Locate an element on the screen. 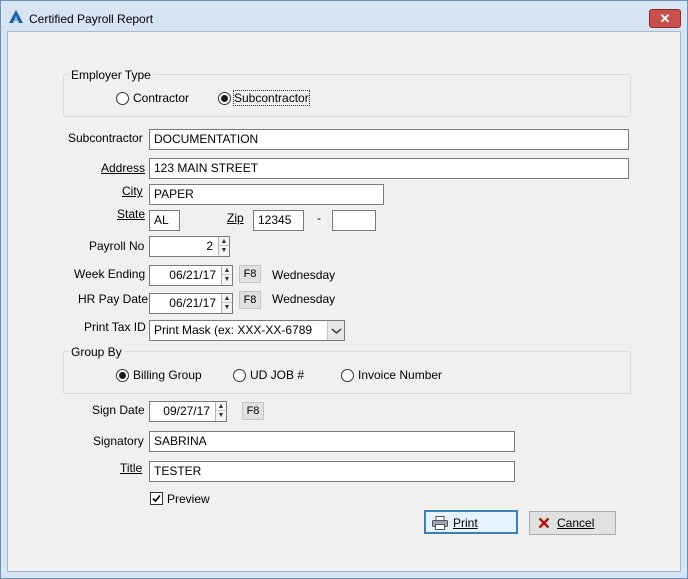 This screenshot has height=579, width=688. group-by-label: Group By is located at coordinates (96, 352).